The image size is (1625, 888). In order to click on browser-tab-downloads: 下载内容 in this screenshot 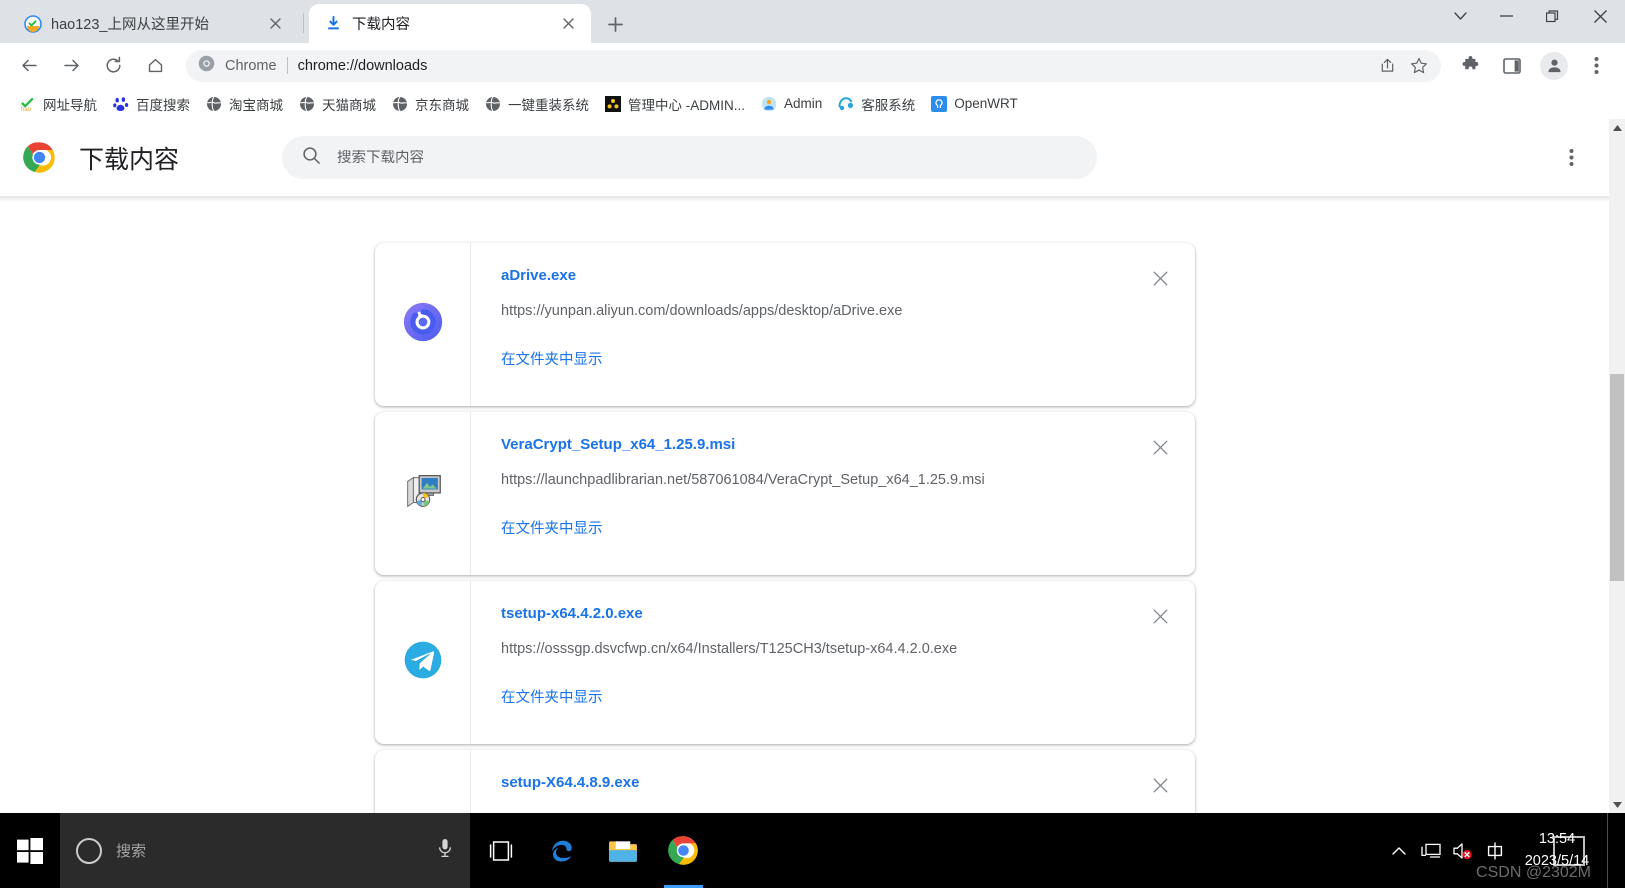, I will do `click(450, 23)`.